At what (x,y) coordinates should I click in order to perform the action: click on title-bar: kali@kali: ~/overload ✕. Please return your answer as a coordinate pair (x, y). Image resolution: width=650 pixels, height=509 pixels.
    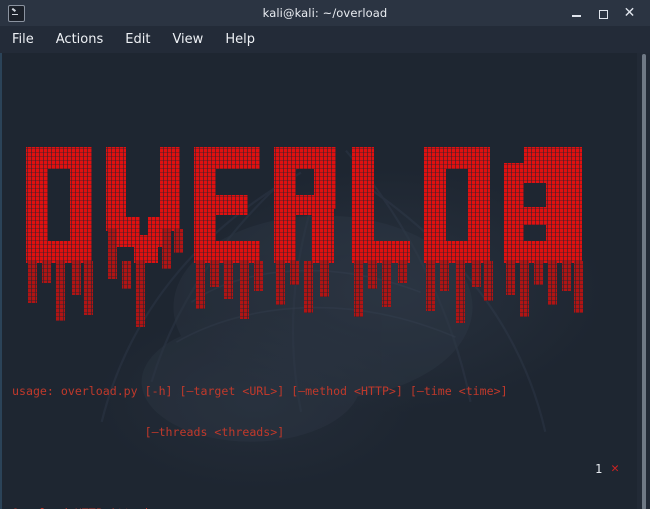
    Looking at the image, I should click on (325, 13).